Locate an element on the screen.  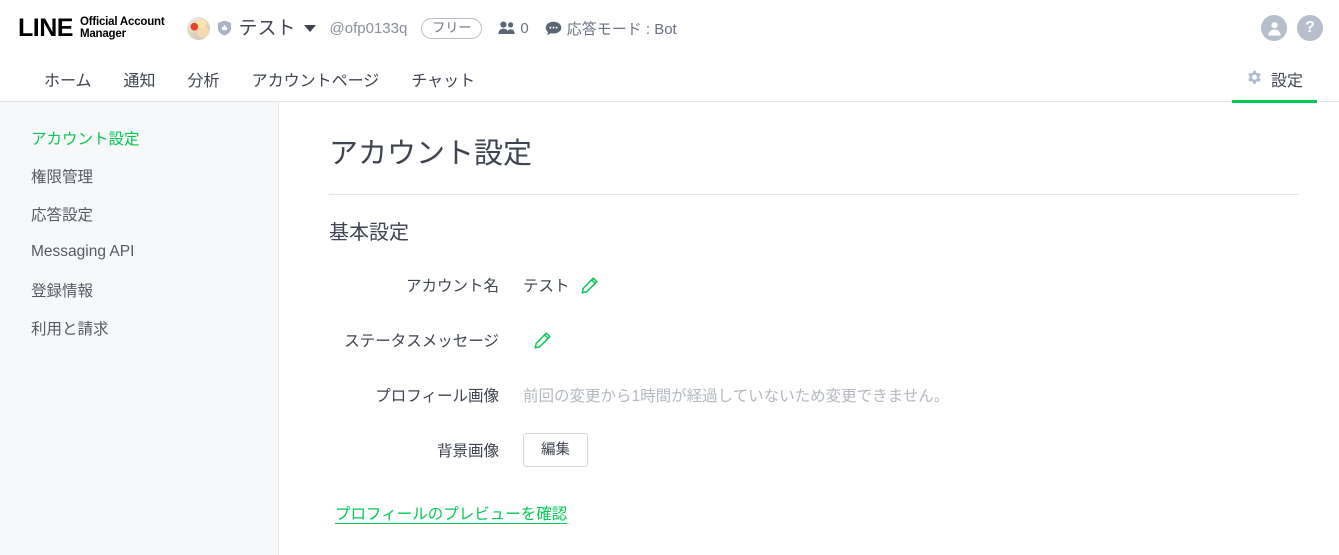
sidebar-item-permissions: 権限管理 is located at coordinates (139, 176).